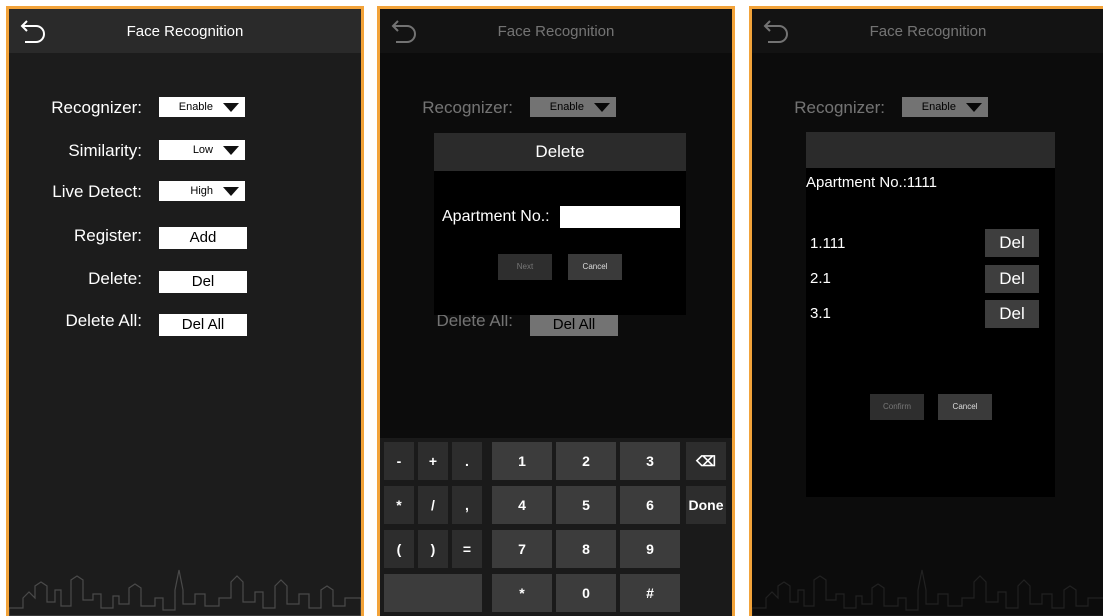 The width and height of the screenshot is (1103, 616). Describe the element at coordinates (433, 505) in the screenshot. I see `key-symbol: /` at that location.